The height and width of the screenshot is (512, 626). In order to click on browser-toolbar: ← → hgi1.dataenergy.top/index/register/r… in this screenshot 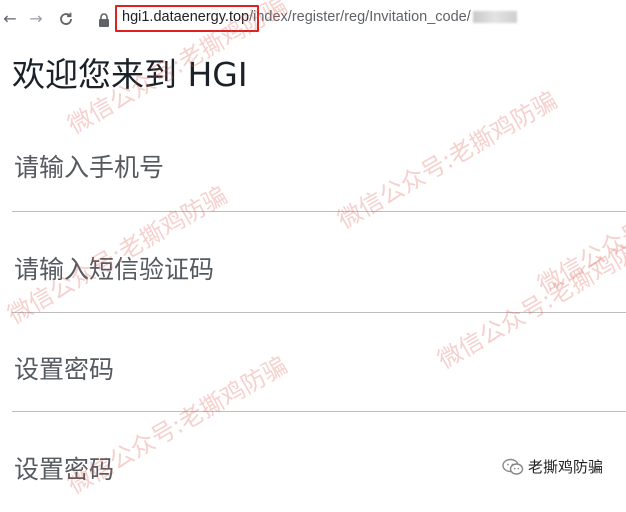, I will do `click(313, 20)`.